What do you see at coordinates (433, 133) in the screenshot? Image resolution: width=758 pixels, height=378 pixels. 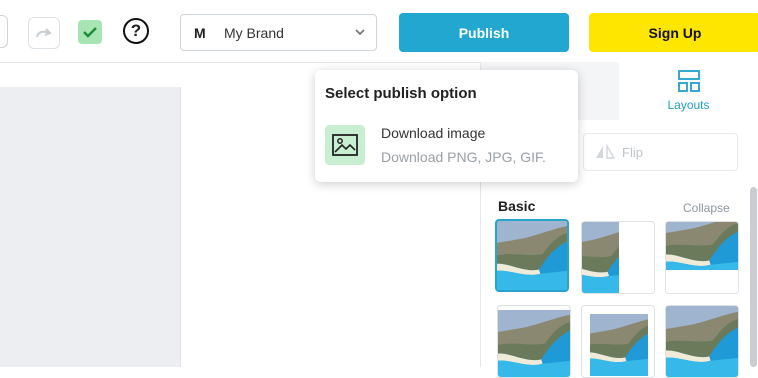 I see `download-image-option: Download image` at bounding box center [433, 133].